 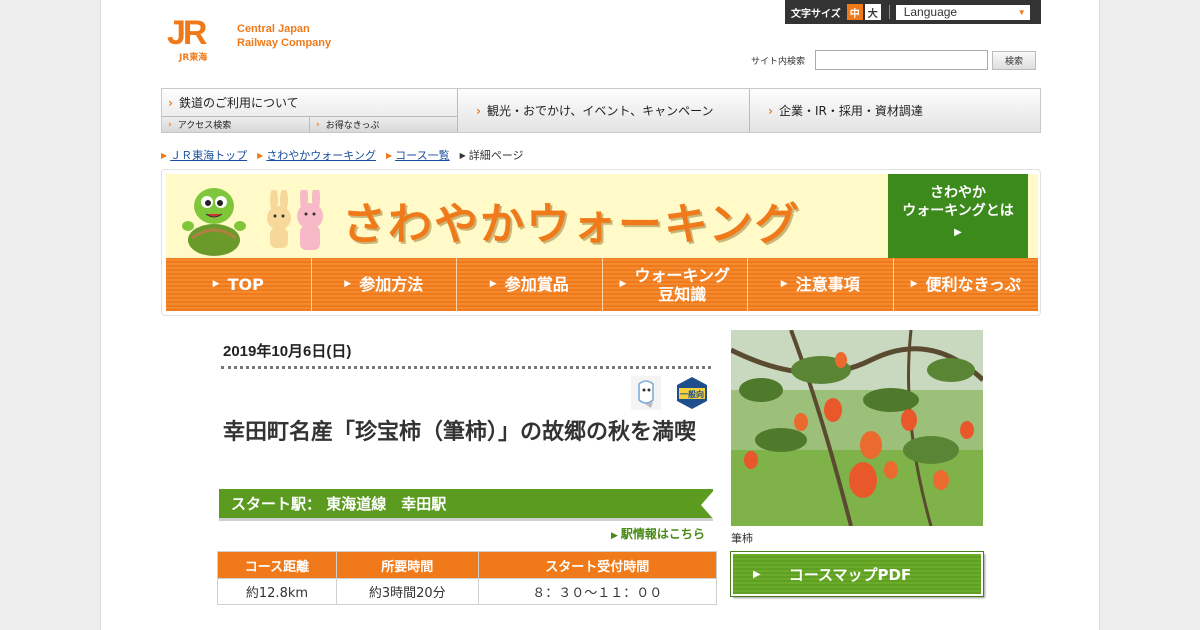 I want to click on course-map-pdf-label: コースマップPDF, so click(x=850, y=574).